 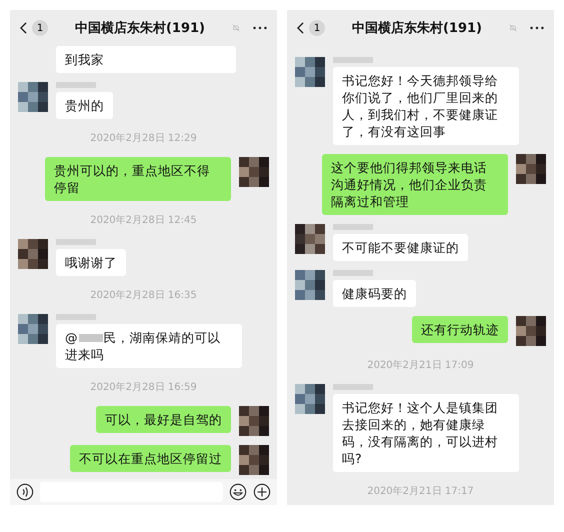 What do you see at coordinates (238, 492) in the screenshot?
I see `emoji-icon` at bounding box center [238, 492].